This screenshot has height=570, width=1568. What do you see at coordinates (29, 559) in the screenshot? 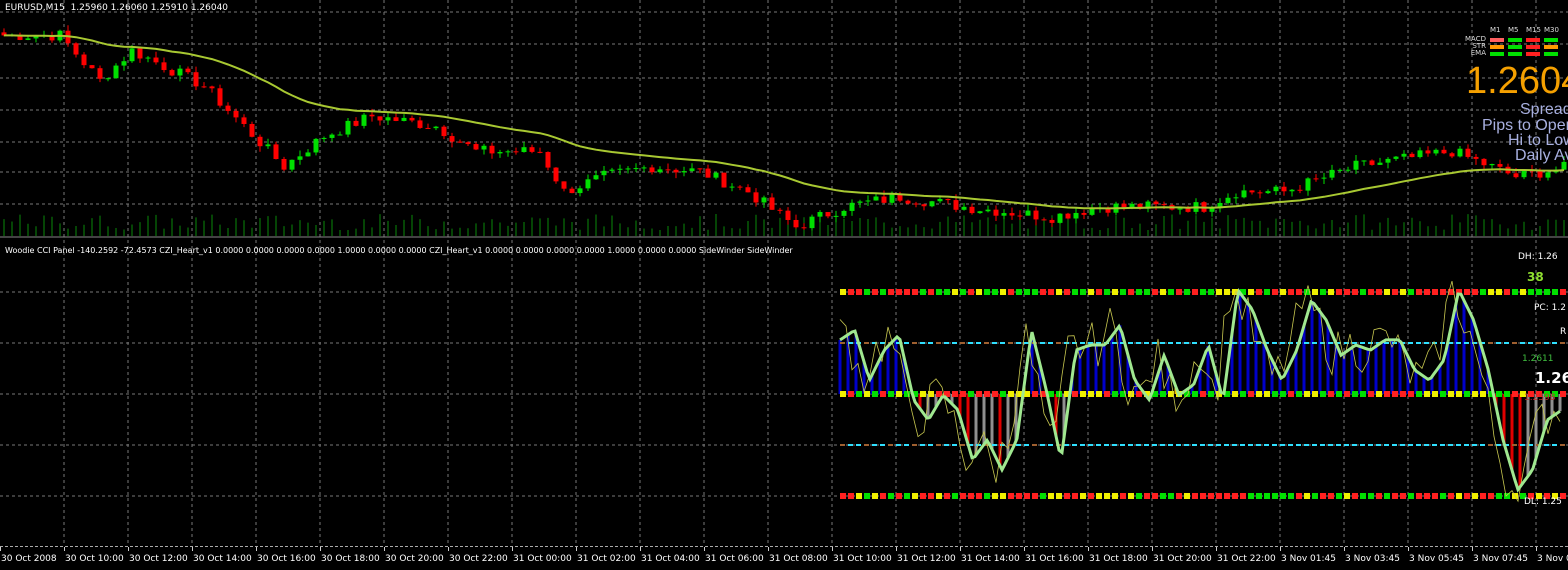
I see `time-label: 30 Oct 2008` at bounding box center [29, 559].